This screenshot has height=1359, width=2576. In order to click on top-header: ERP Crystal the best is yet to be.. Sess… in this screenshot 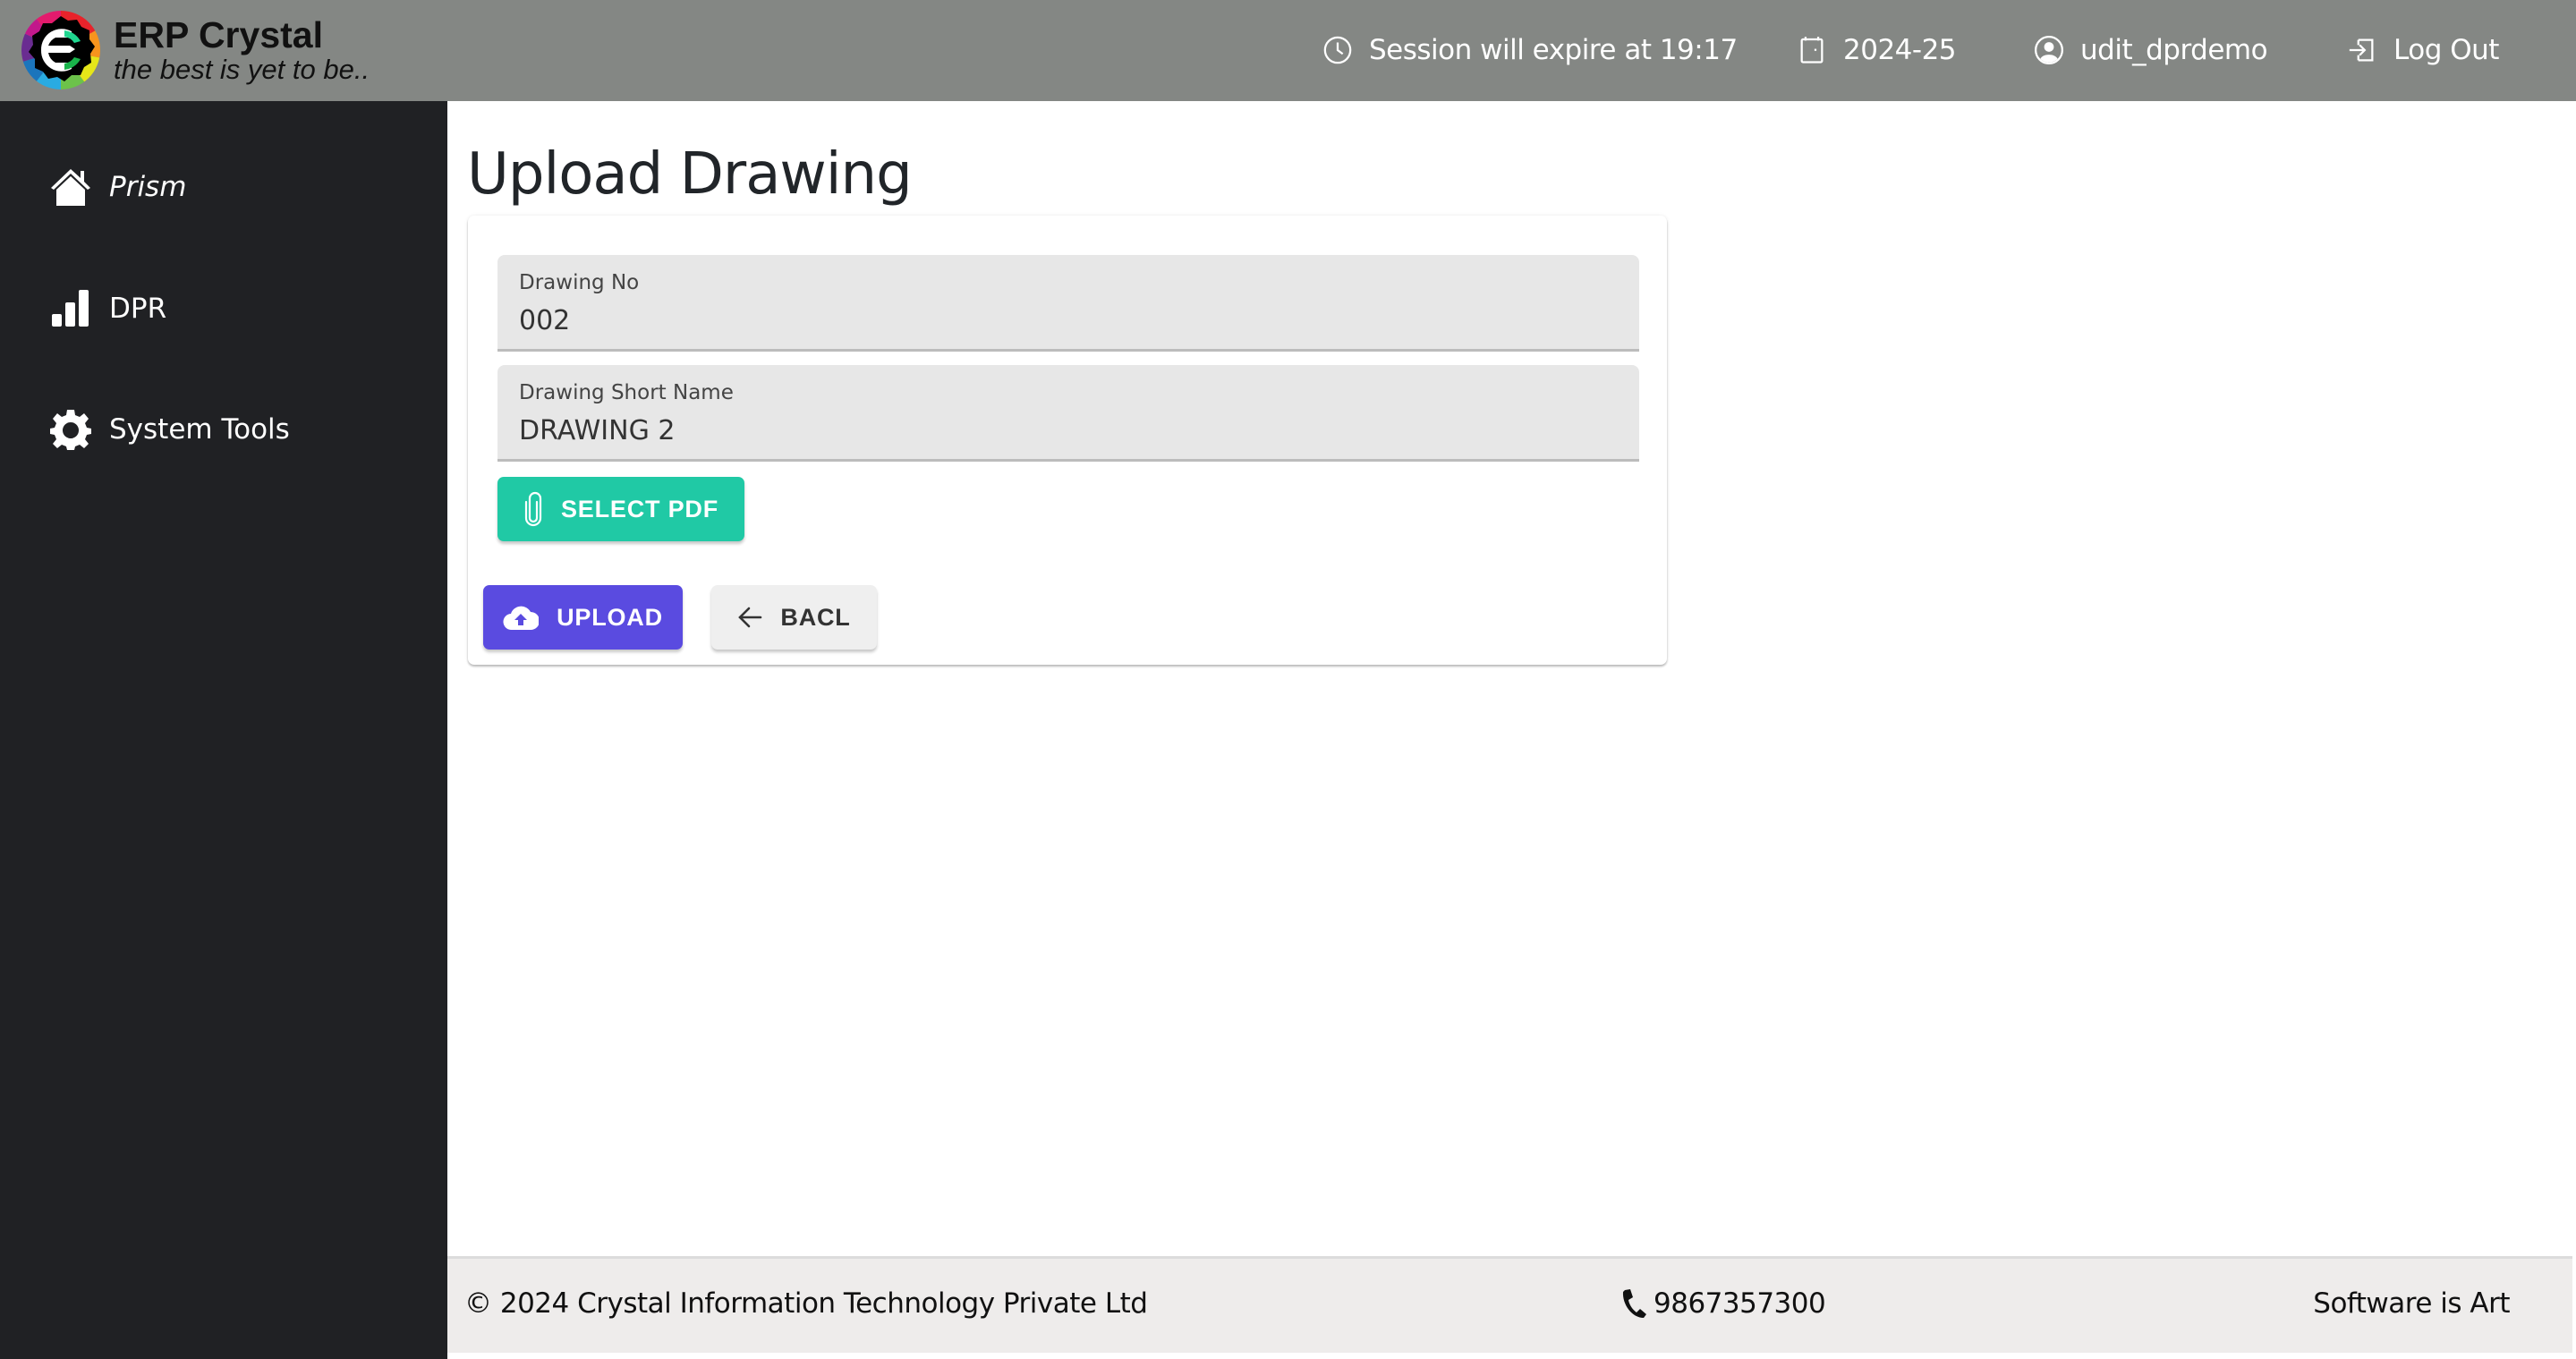, I will do `click(1288, 50)`.